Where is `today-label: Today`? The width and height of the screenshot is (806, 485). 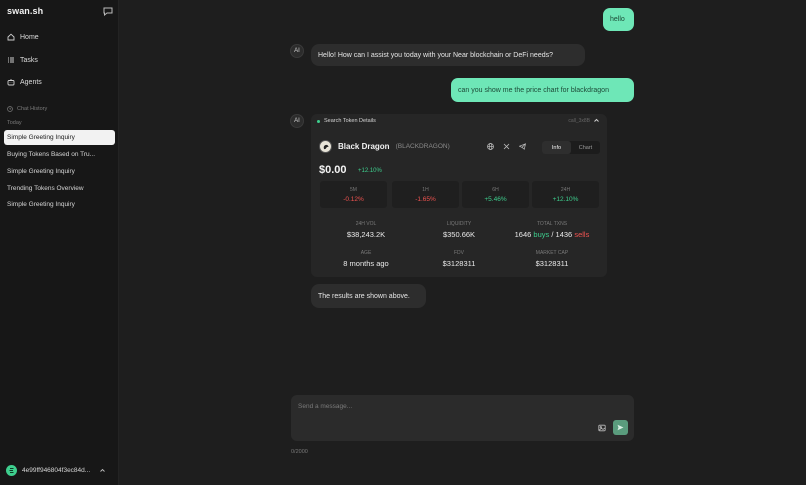
today-label: Today is located at coordinates (14, 123).